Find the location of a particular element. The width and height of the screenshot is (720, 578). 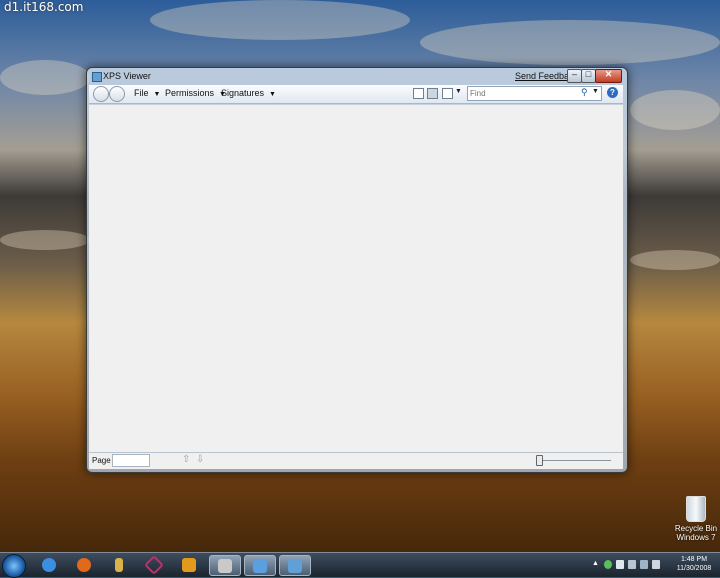

minimize-icon: – is located at coordinates (574, 74).